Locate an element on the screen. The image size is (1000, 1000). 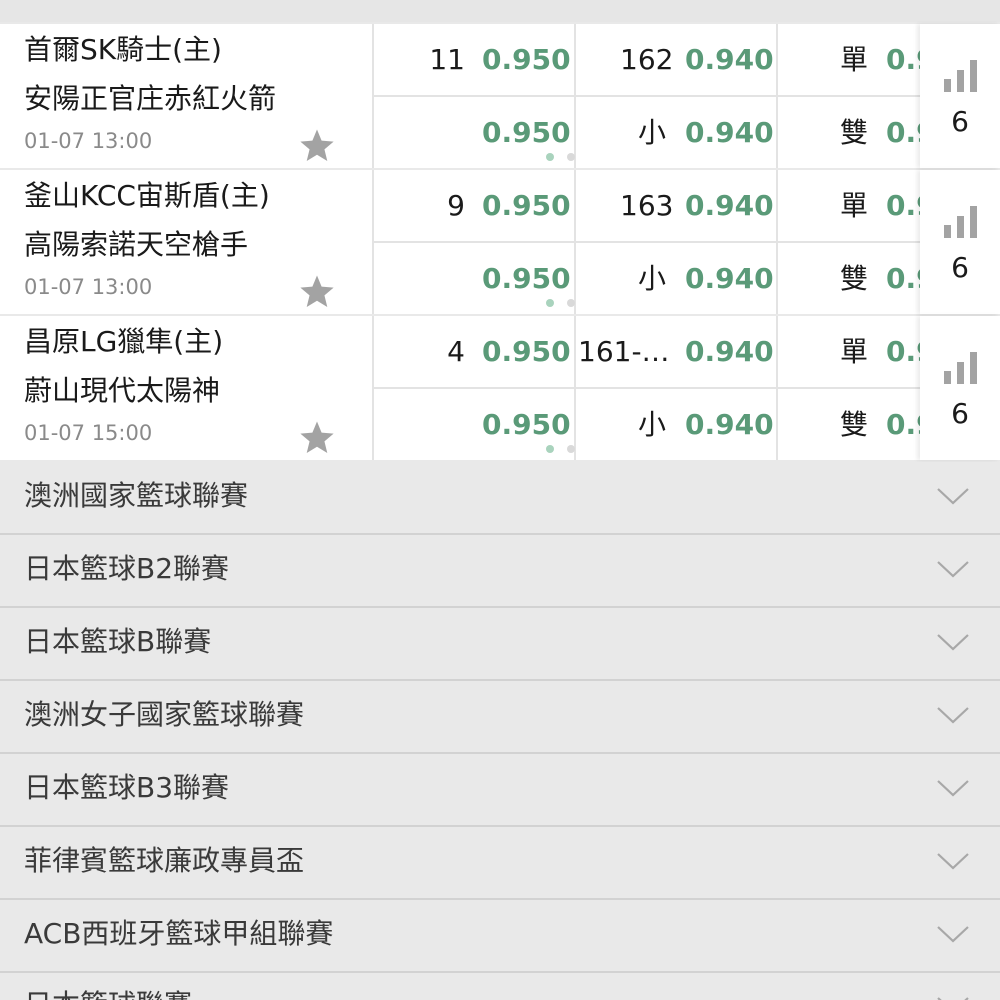
league-name: 日本籃球B3聯賽 is located at coordinates (127, 787).